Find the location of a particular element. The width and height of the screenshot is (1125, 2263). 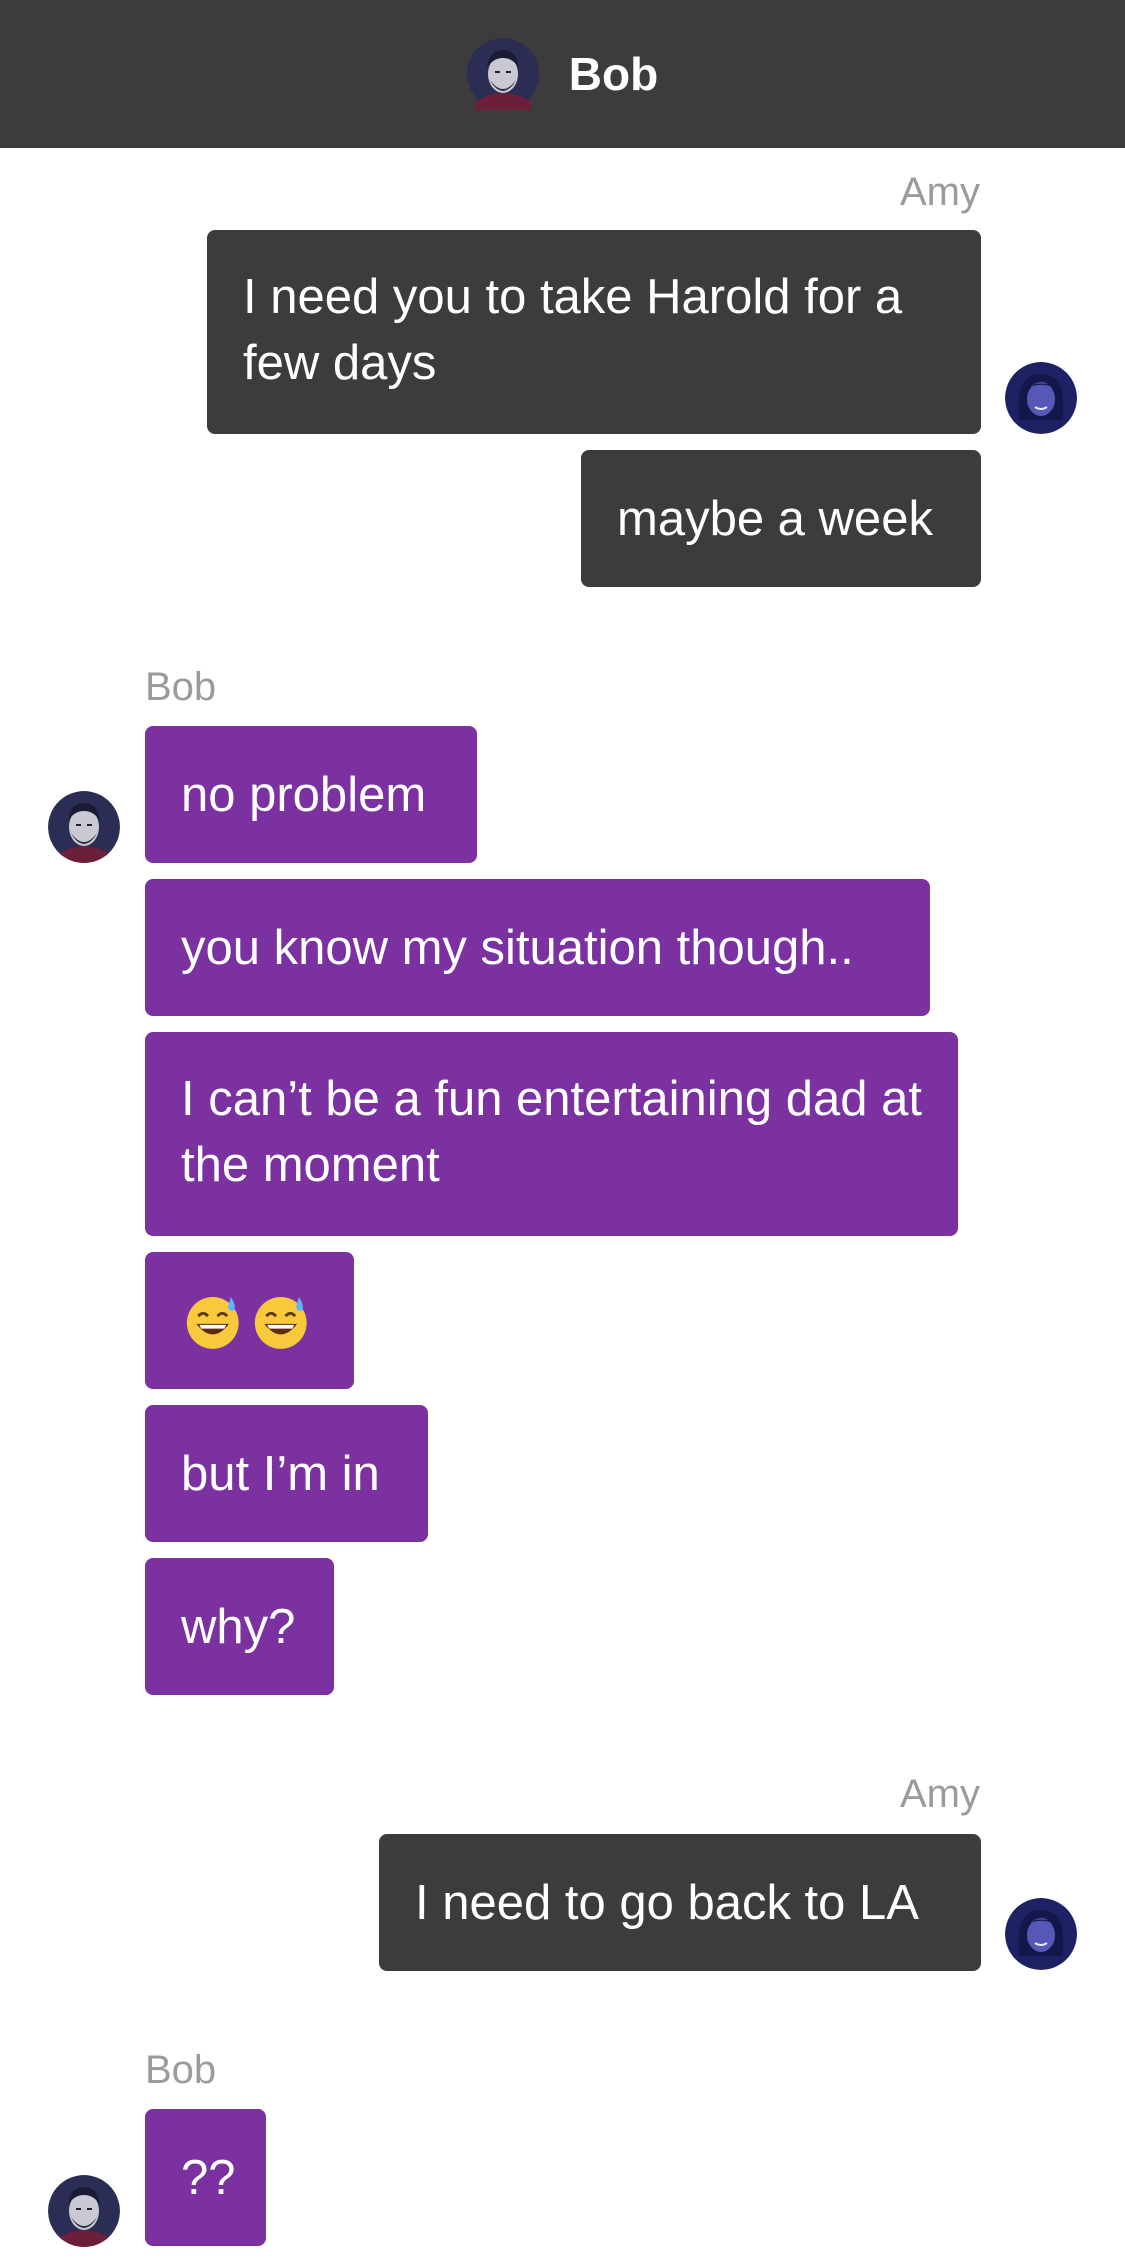

chat-header: Bob is located at coordinates (562, 74).